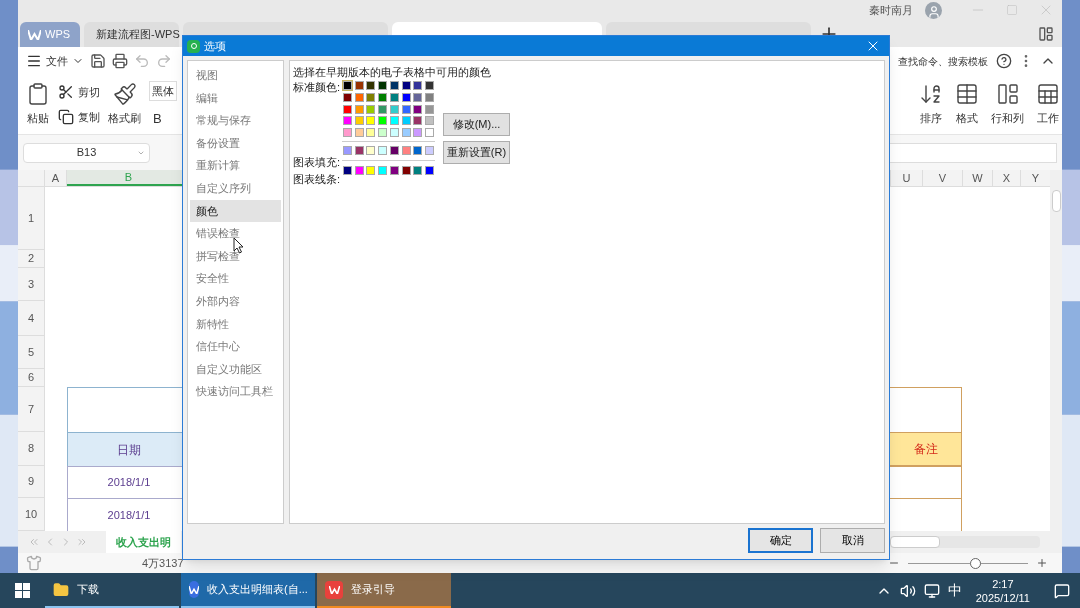 The height and width of the screenshot is (608, 1080). Describe the element at coordinates (235, 346) in the screenshot. I see `category-item: 信任中心` at that location.